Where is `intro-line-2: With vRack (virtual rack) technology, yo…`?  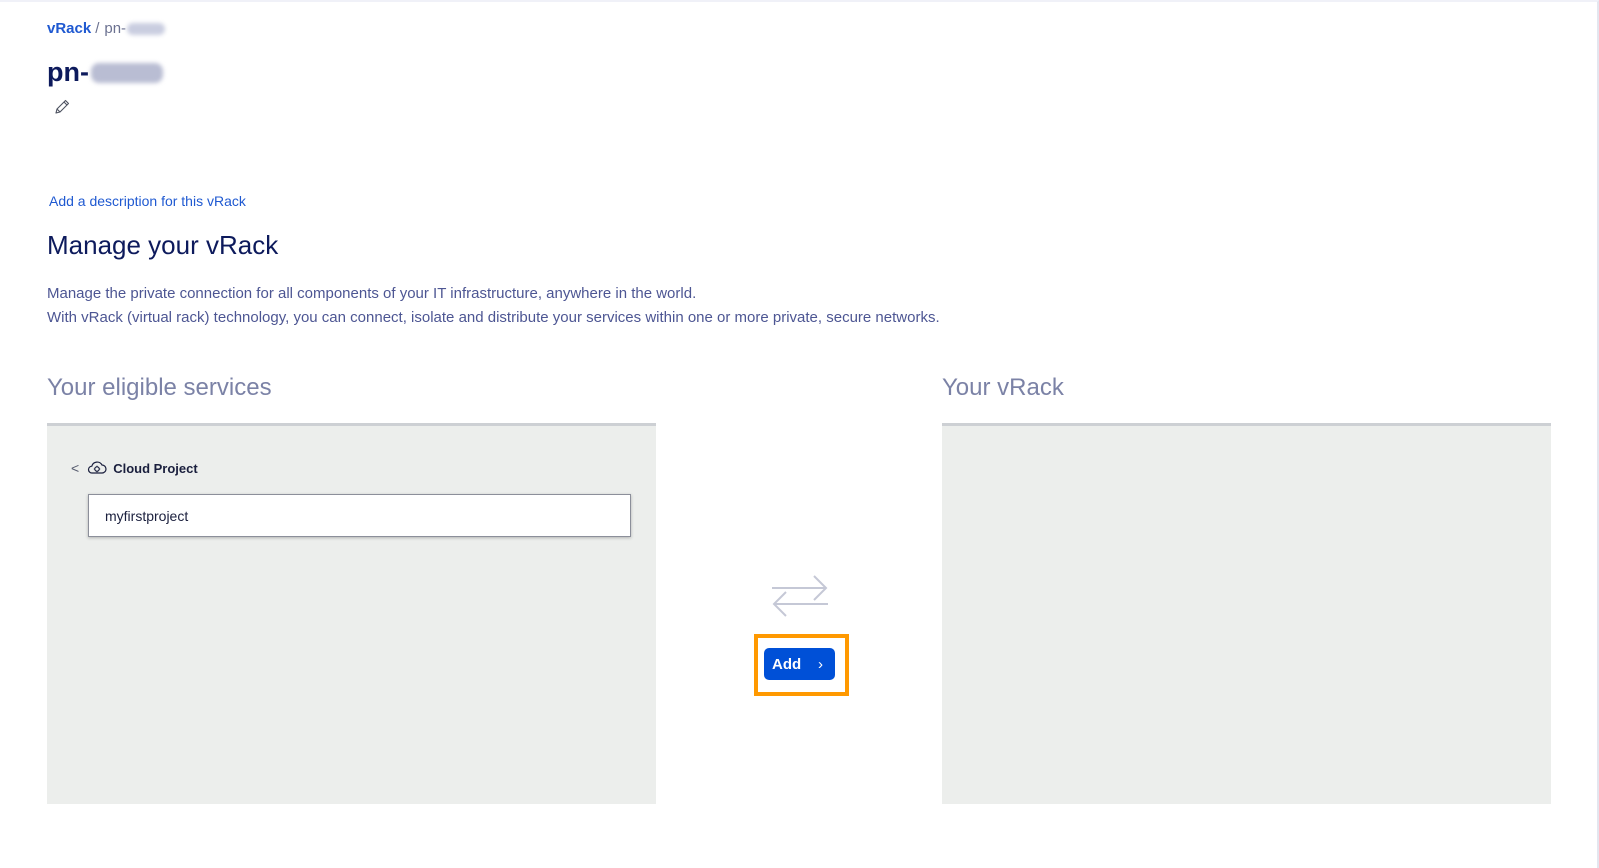
intro-line-2: With vRack (virtual rack) technology, yo… is located at coordinates (493, 317).